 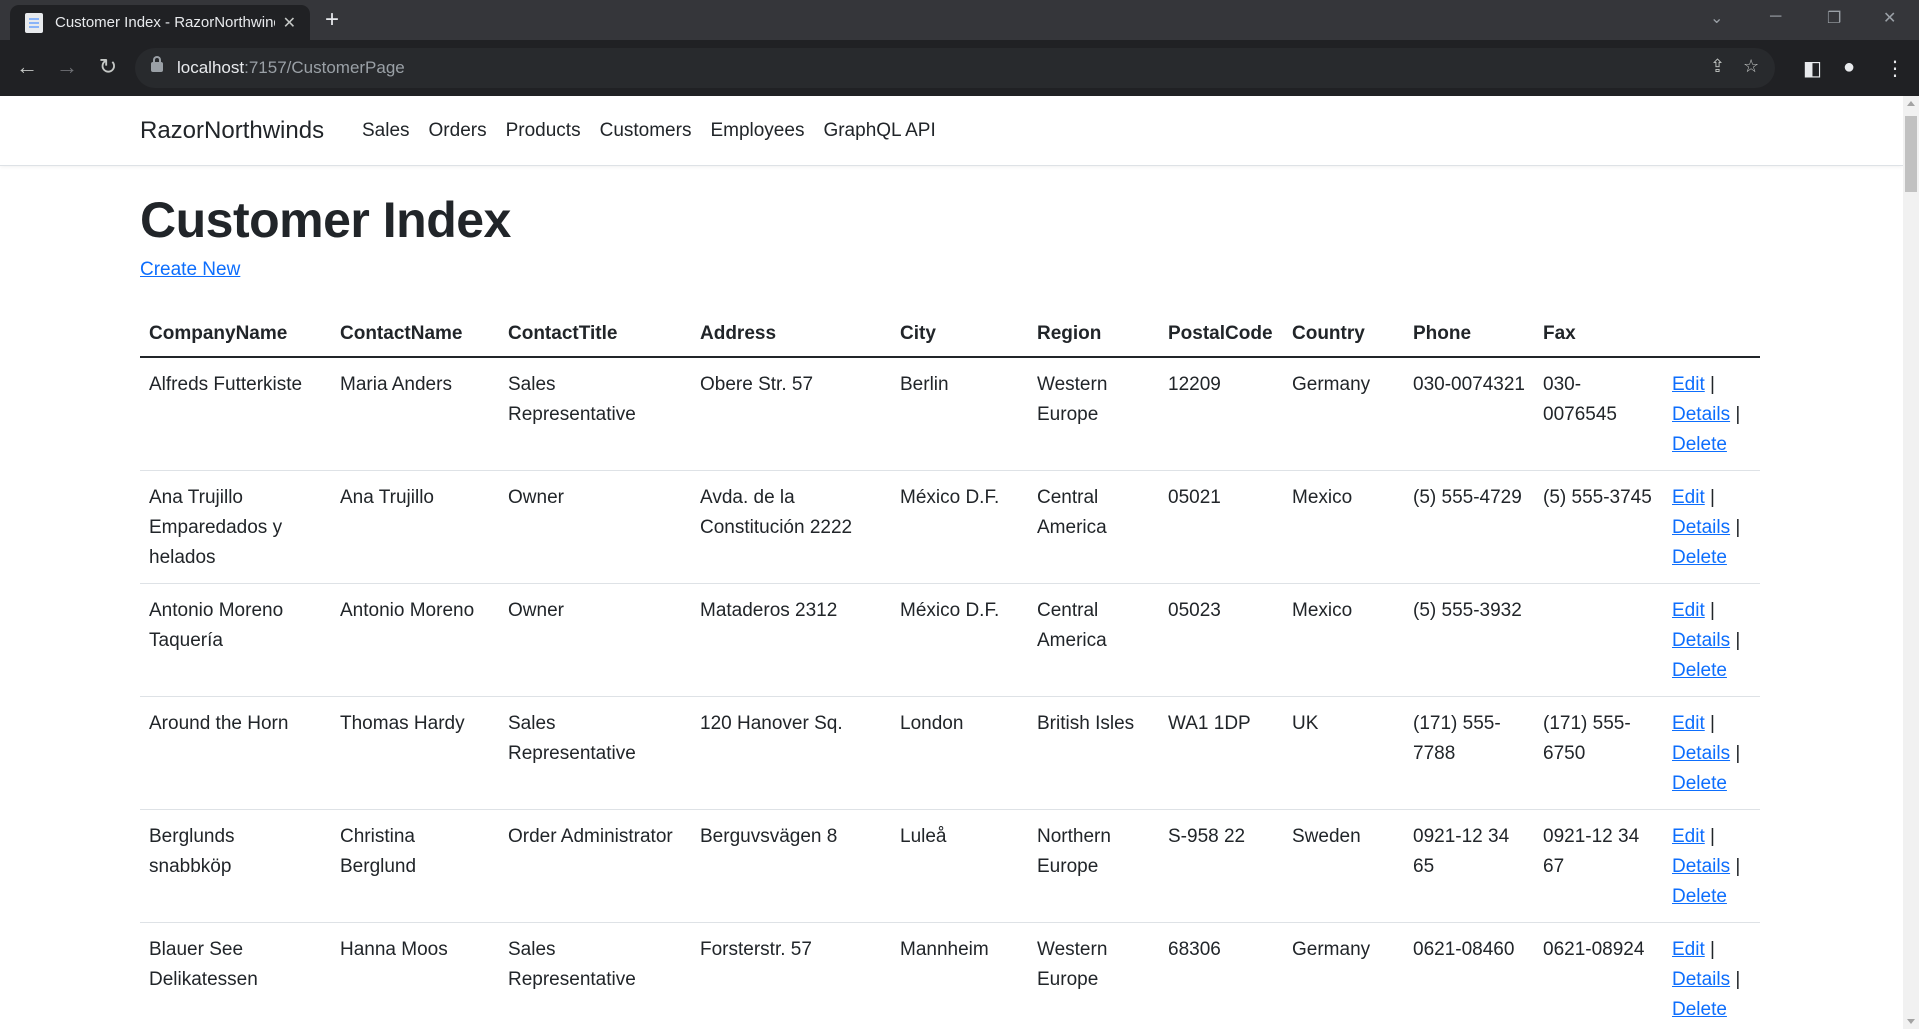 I want to click on actions-header, so click(x=1711, y=334).